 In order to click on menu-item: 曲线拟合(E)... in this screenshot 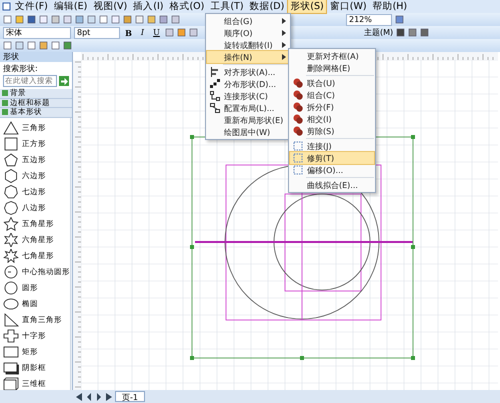, I will do `click(332, 185)`.